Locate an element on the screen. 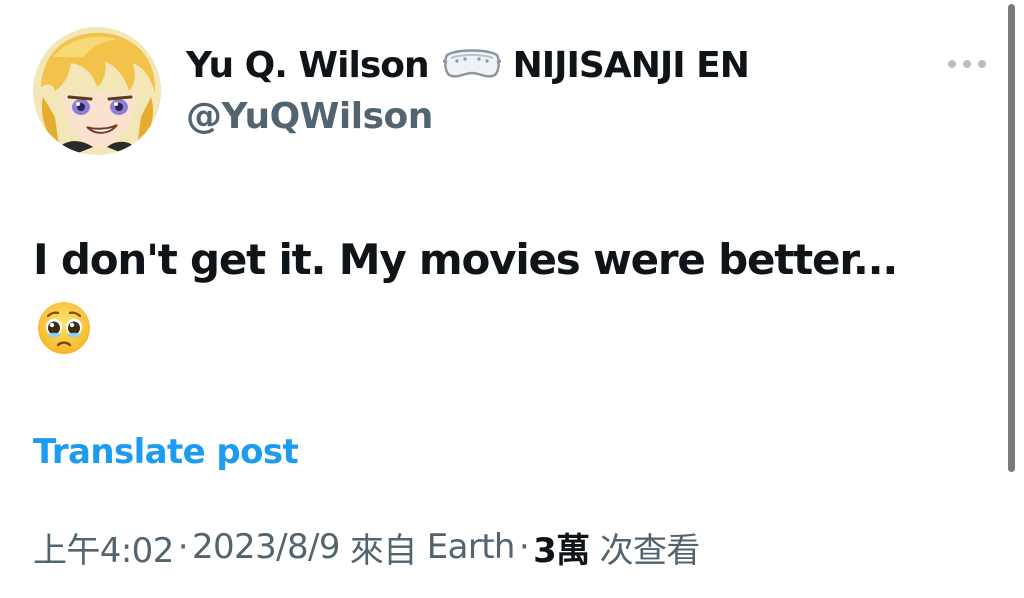 The height and width of the screenshot is (598, 1024). author-affiliation: NIJISANJI EN is located at coordinates (631, 65).